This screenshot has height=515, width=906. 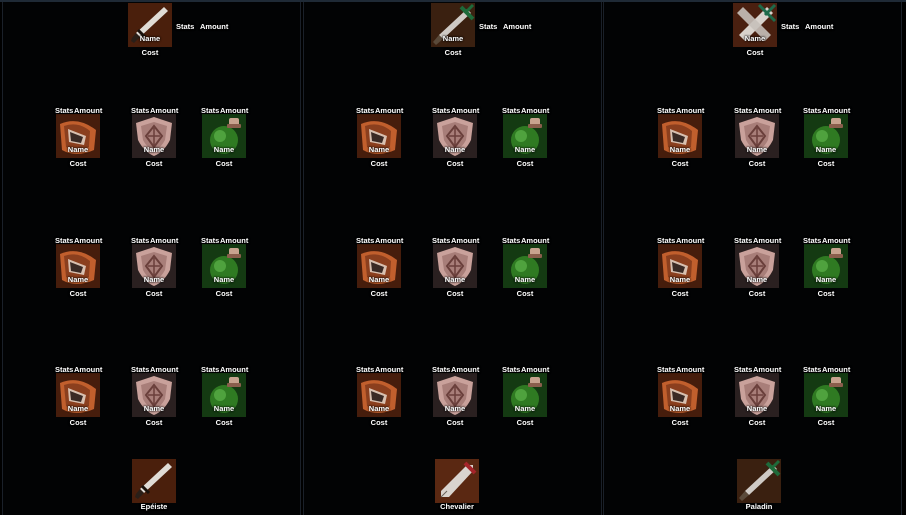 I want to click on broadsword-icon, so click(x=457, y=481).